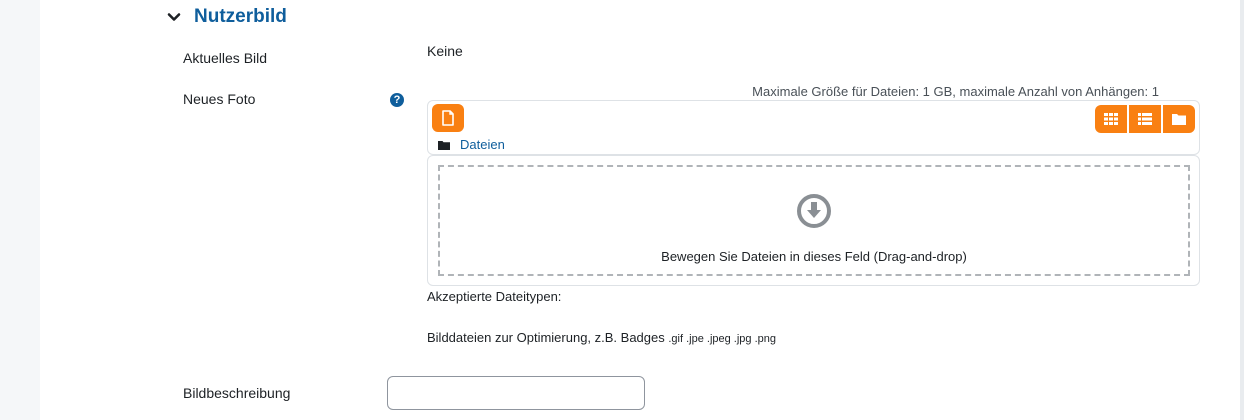  I want to click on list-view-button, so click(1145, 119).